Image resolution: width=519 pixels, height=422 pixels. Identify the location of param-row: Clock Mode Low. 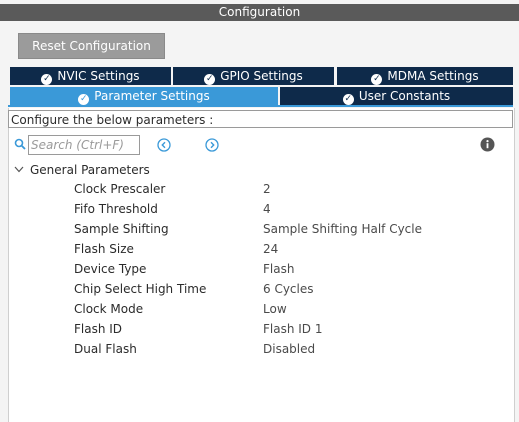
(259, 309).